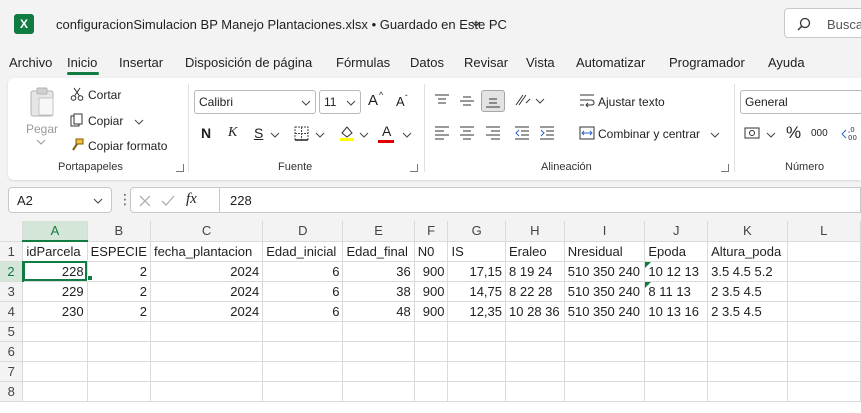 The image size is (861, 413). Describe the element at coordinates (477, 251) in the screenshot. I see `cell-g1: IS` at that location.